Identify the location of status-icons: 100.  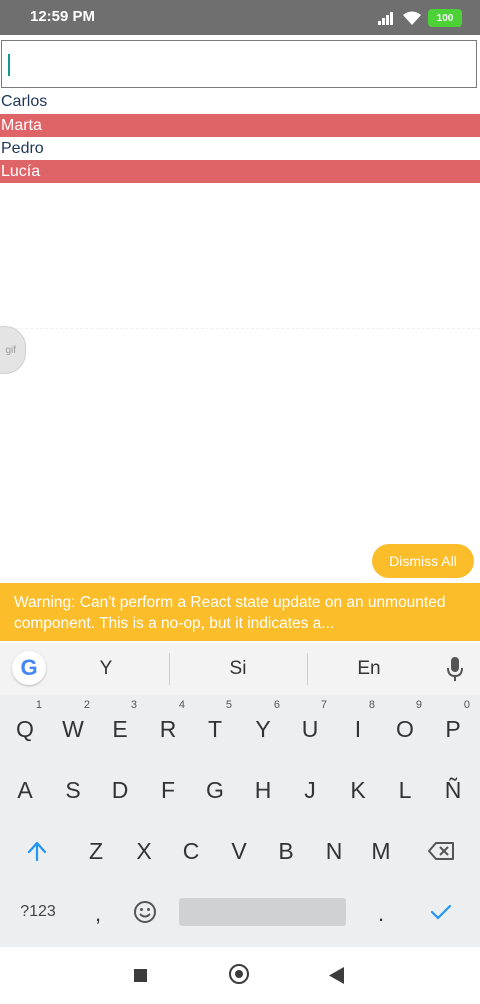
(420, 18).